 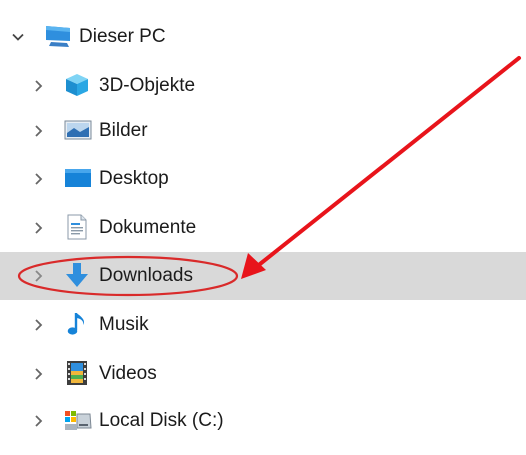 I want to click on tree-item-videos: Videos, so click(x=263, y=374).